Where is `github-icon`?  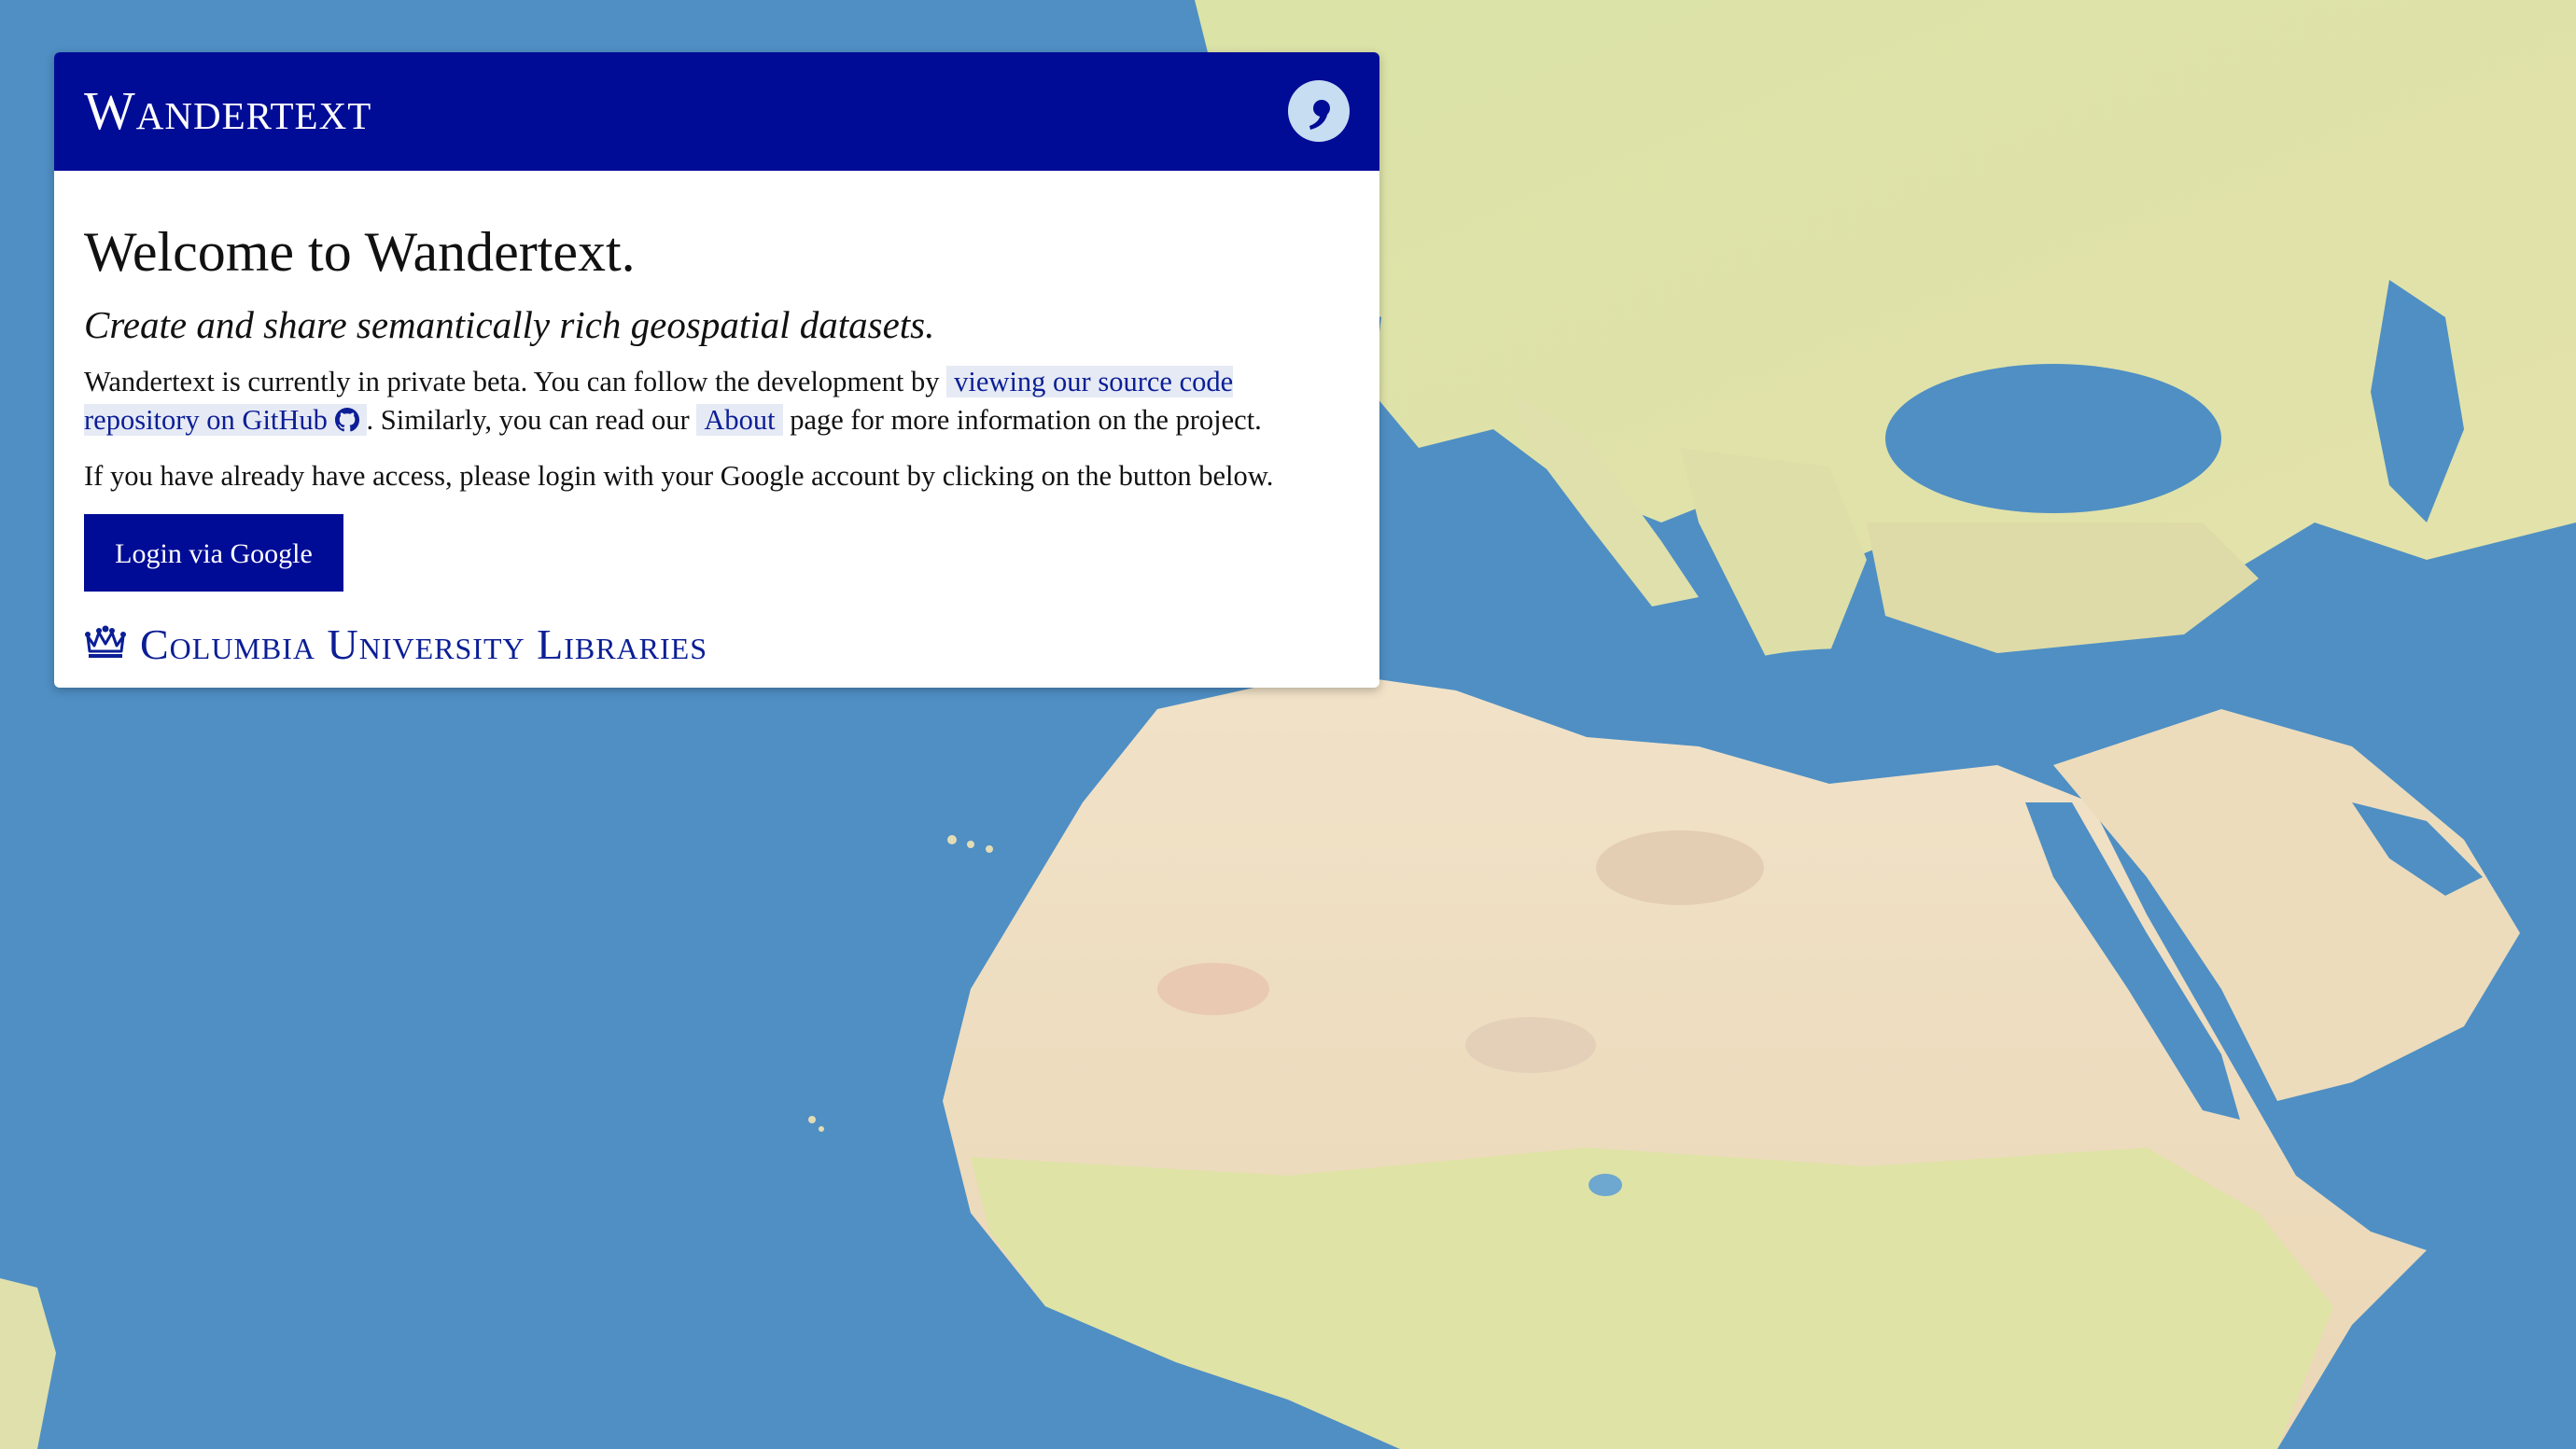
github-icon is located at coordinates (346, 423).